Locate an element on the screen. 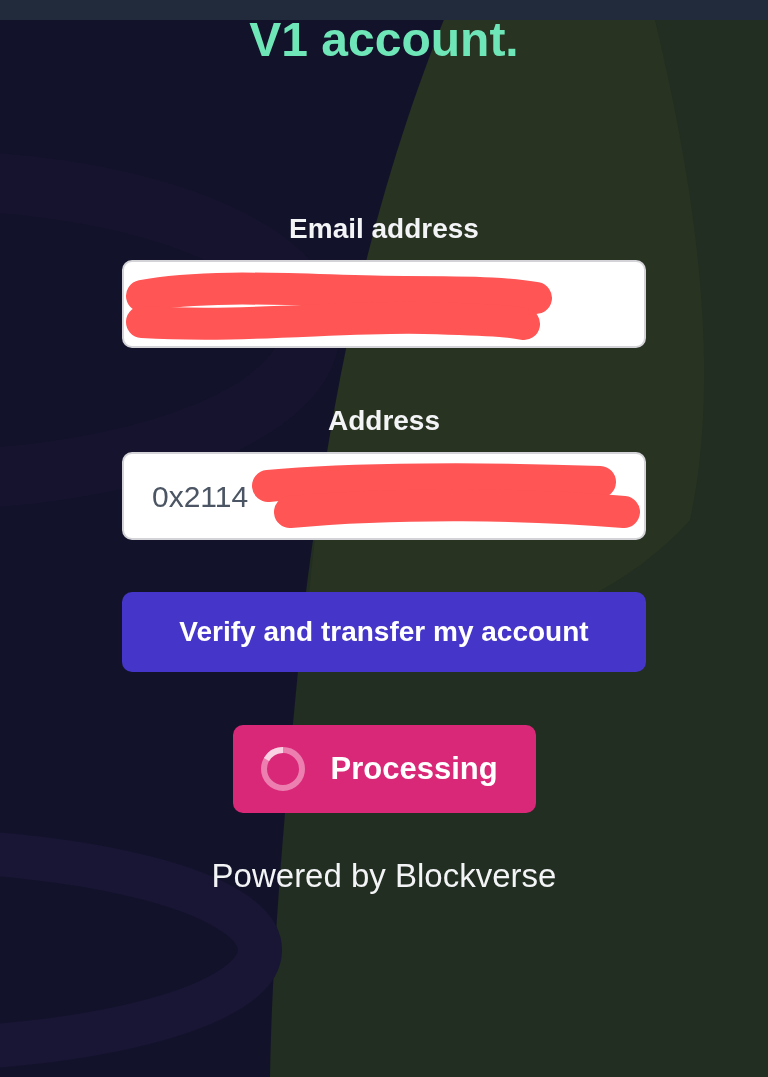 The width and height of the screenshot is (768, 1077). spinner-icon is located at coordinates (282, 769).